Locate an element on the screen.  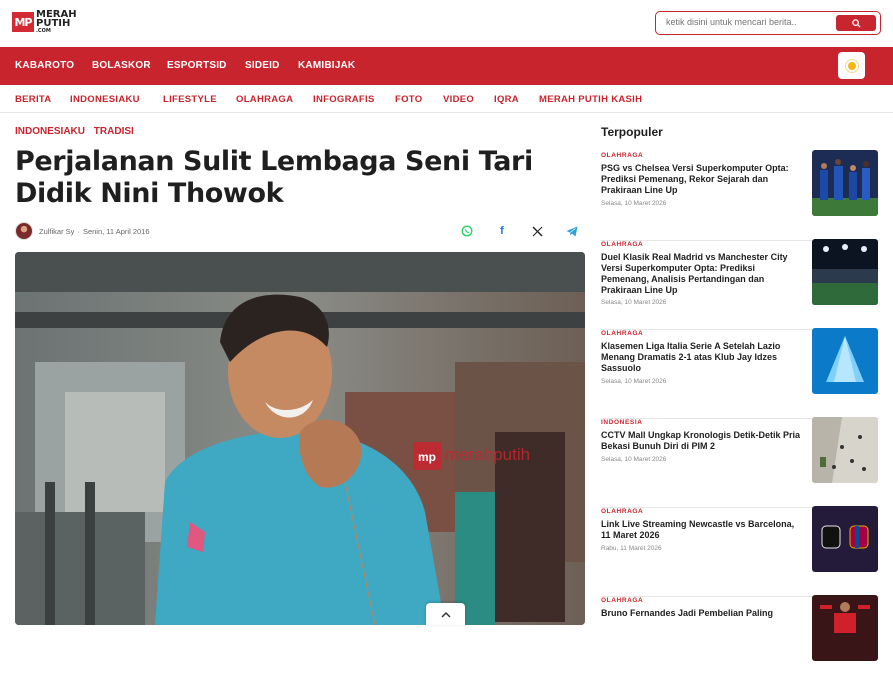
sun-icon is located at coordinates (851, 65).